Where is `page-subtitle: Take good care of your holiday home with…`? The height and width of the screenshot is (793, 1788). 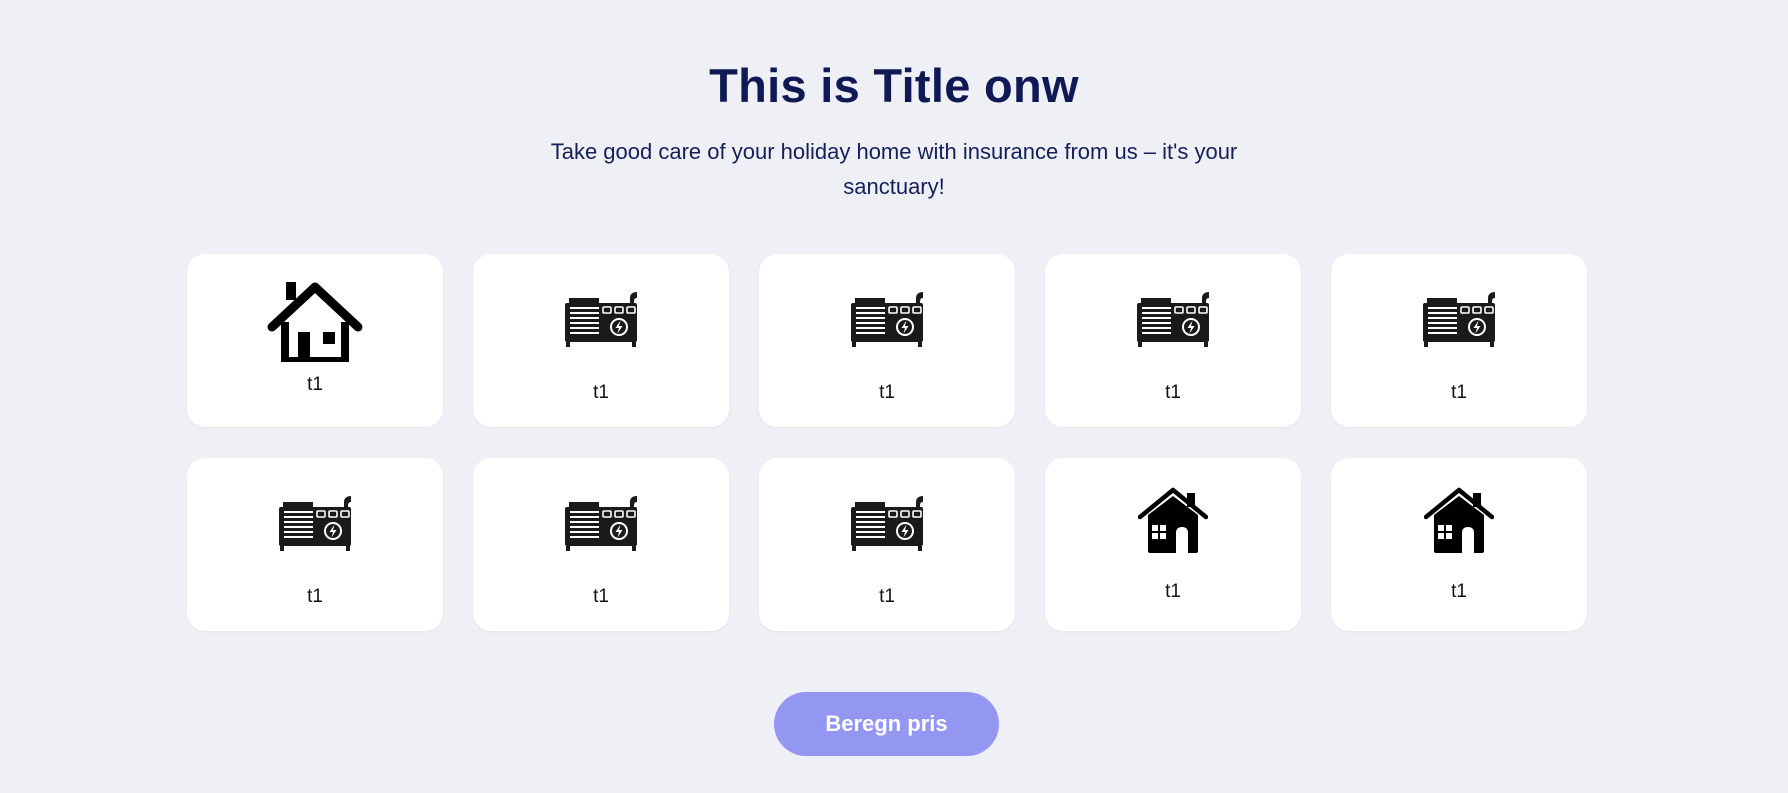 page-subtitle: Take good care of your holiday home with… is located at coordinates (894, 169).